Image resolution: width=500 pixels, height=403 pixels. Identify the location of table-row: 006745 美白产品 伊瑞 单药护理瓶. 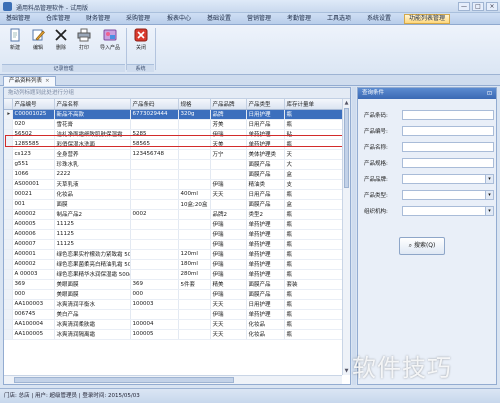
(173, 314).